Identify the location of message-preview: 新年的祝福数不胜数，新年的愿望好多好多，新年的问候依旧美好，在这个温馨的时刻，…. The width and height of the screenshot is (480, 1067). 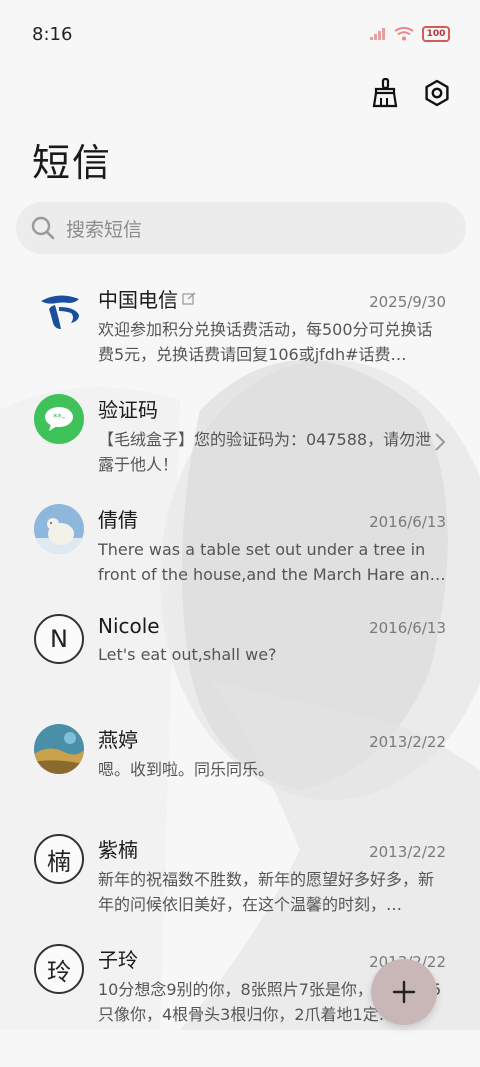
(266, 892).